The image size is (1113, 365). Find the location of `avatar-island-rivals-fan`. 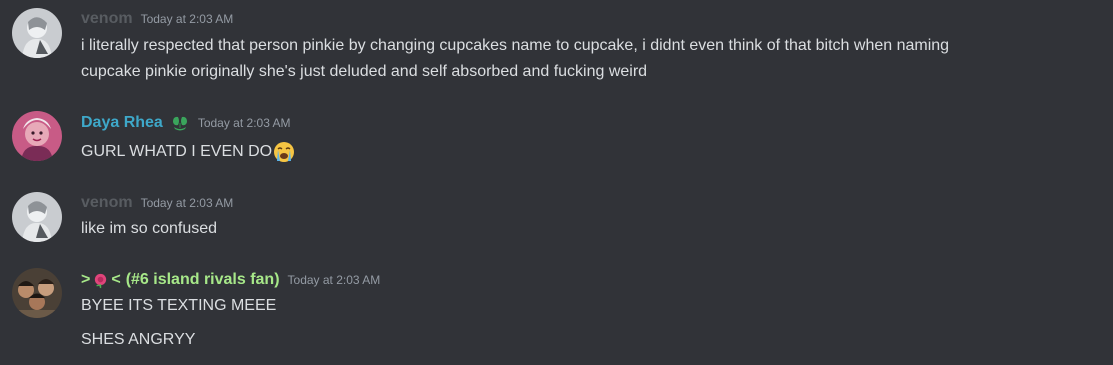

avatar-island-rivals-fan is located at coordinates (37, 293).